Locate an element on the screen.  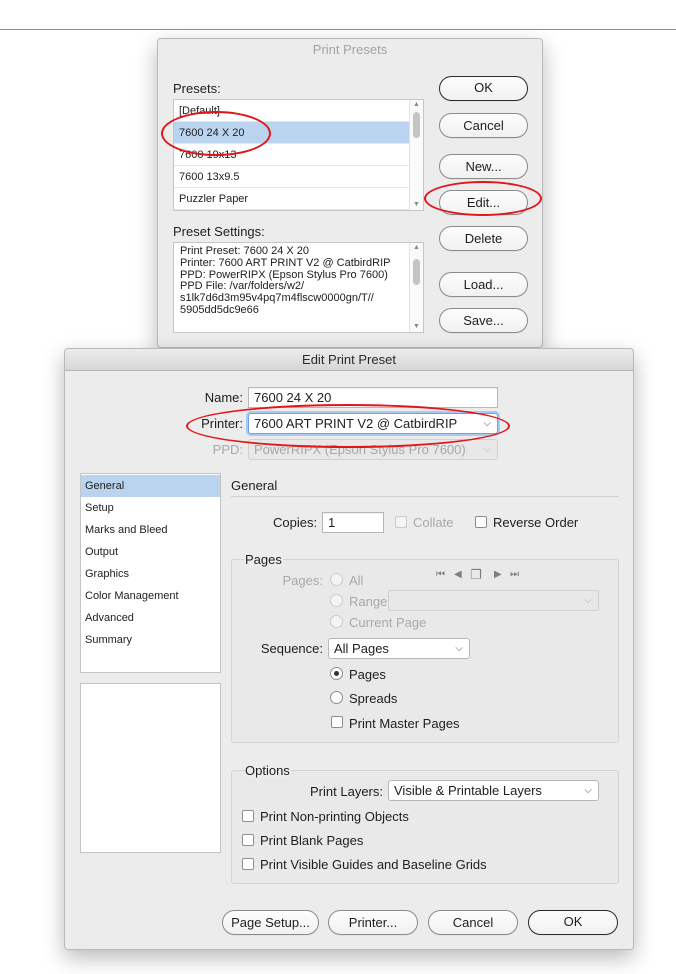
sidebar-item-setup: Setup is located at coordinates (150, 508).